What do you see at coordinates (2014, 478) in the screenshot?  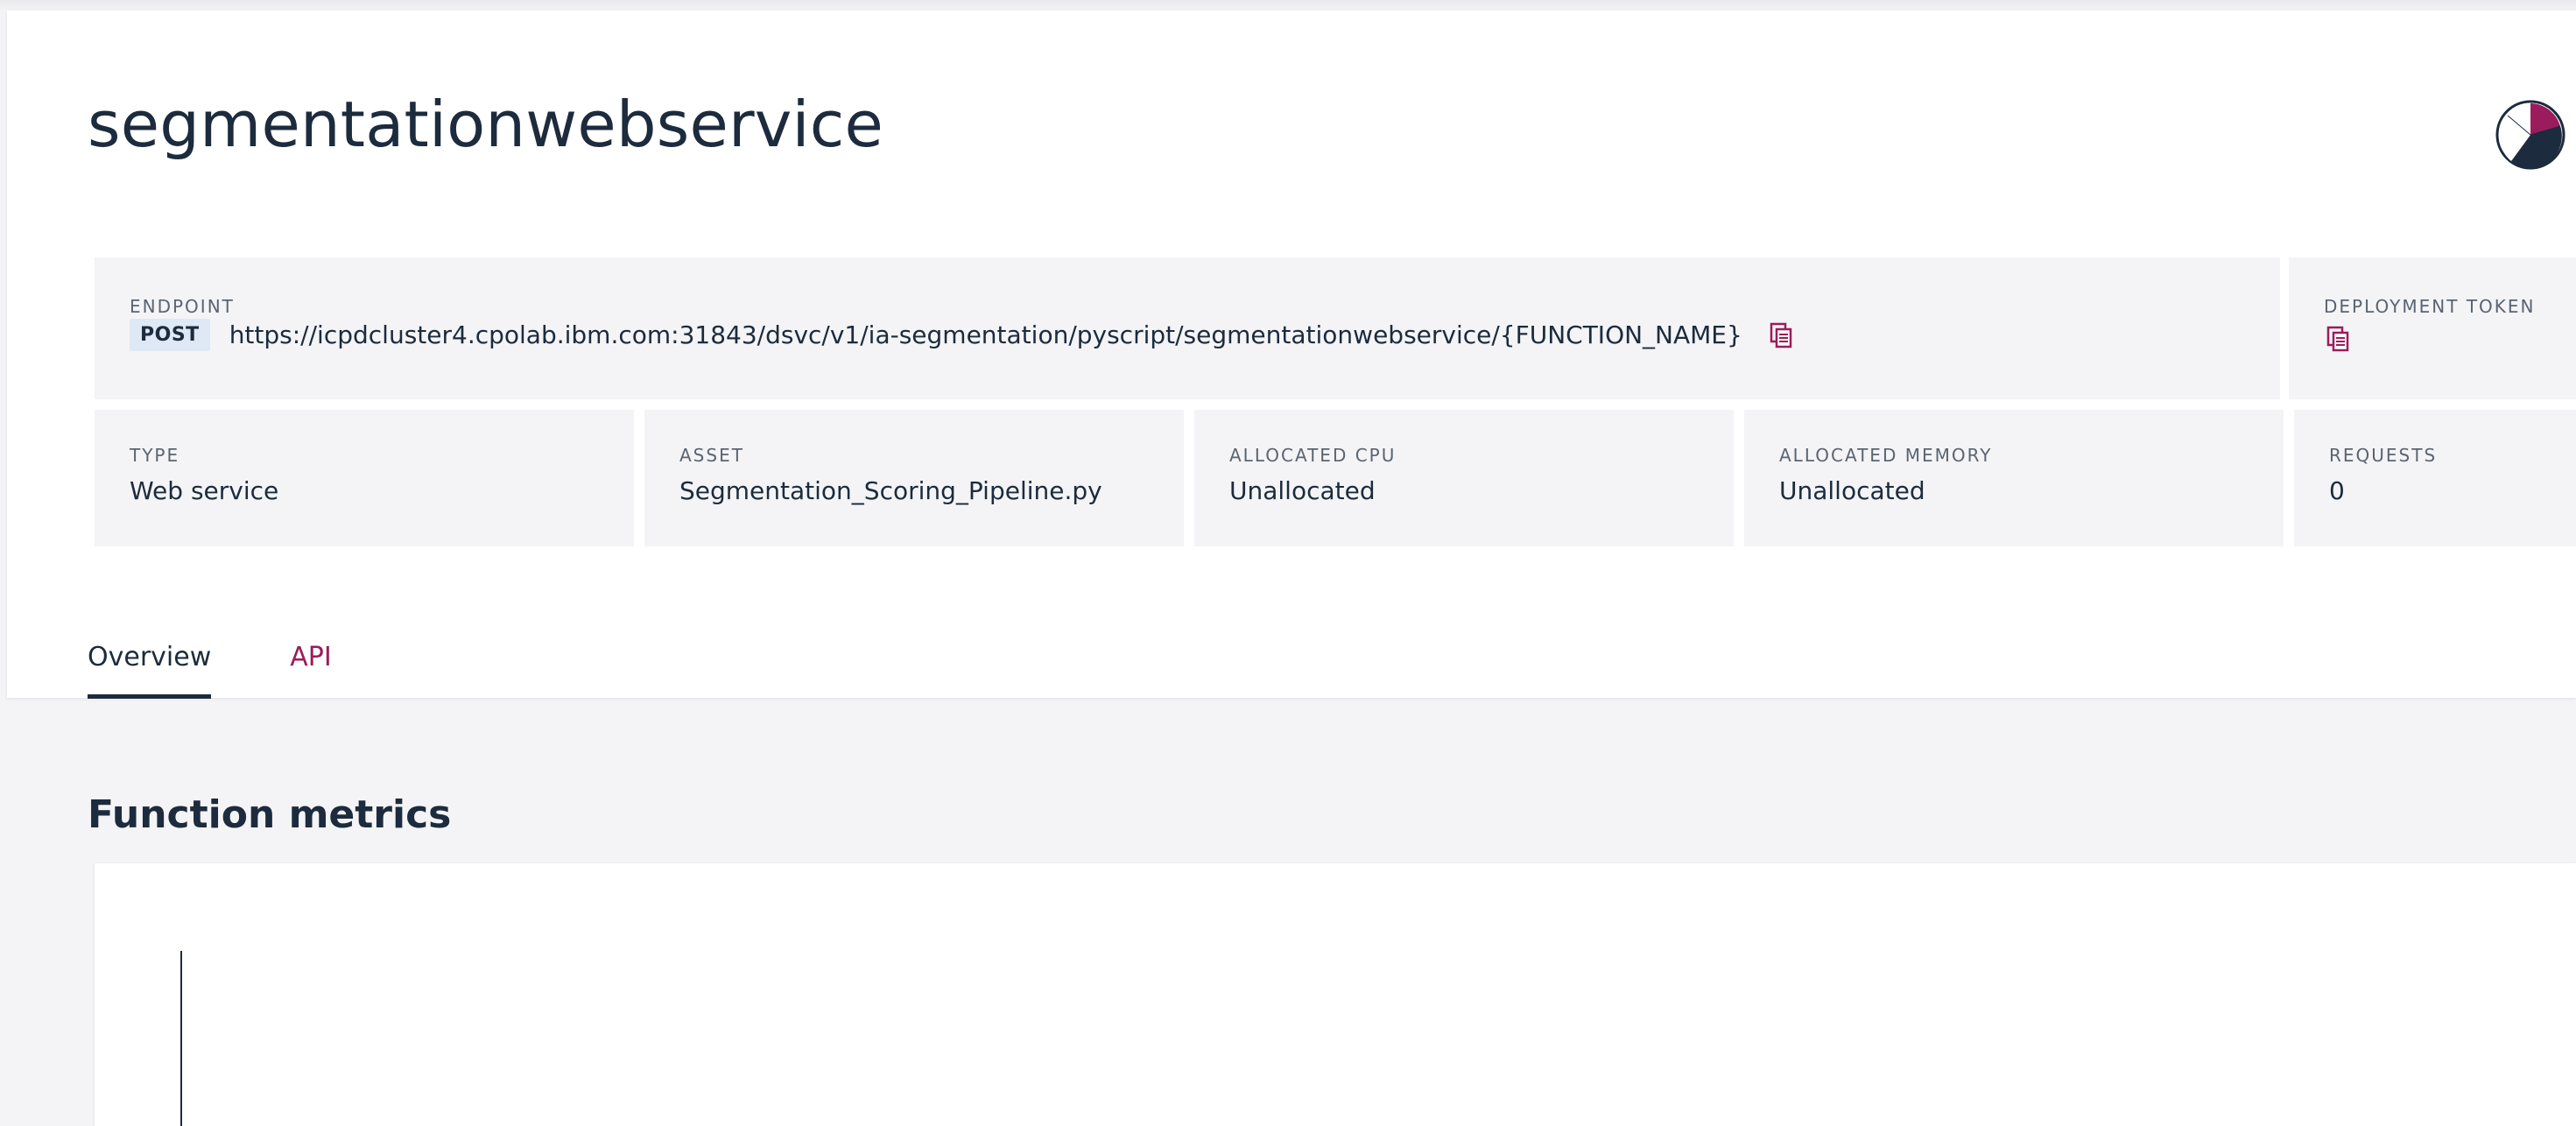 I see `detail-card-allocated-memory: ALLOCATED MEMORY Unallocated` at bounding box center [2014, 478].